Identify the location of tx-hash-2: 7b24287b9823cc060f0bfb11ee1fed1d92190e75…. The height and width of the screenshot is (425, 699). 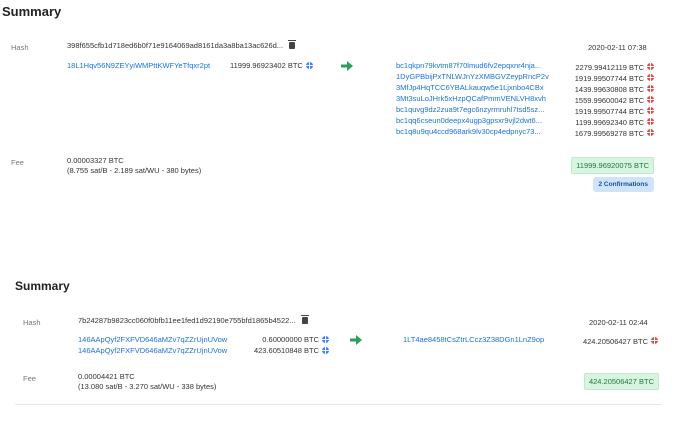
(187, 320).